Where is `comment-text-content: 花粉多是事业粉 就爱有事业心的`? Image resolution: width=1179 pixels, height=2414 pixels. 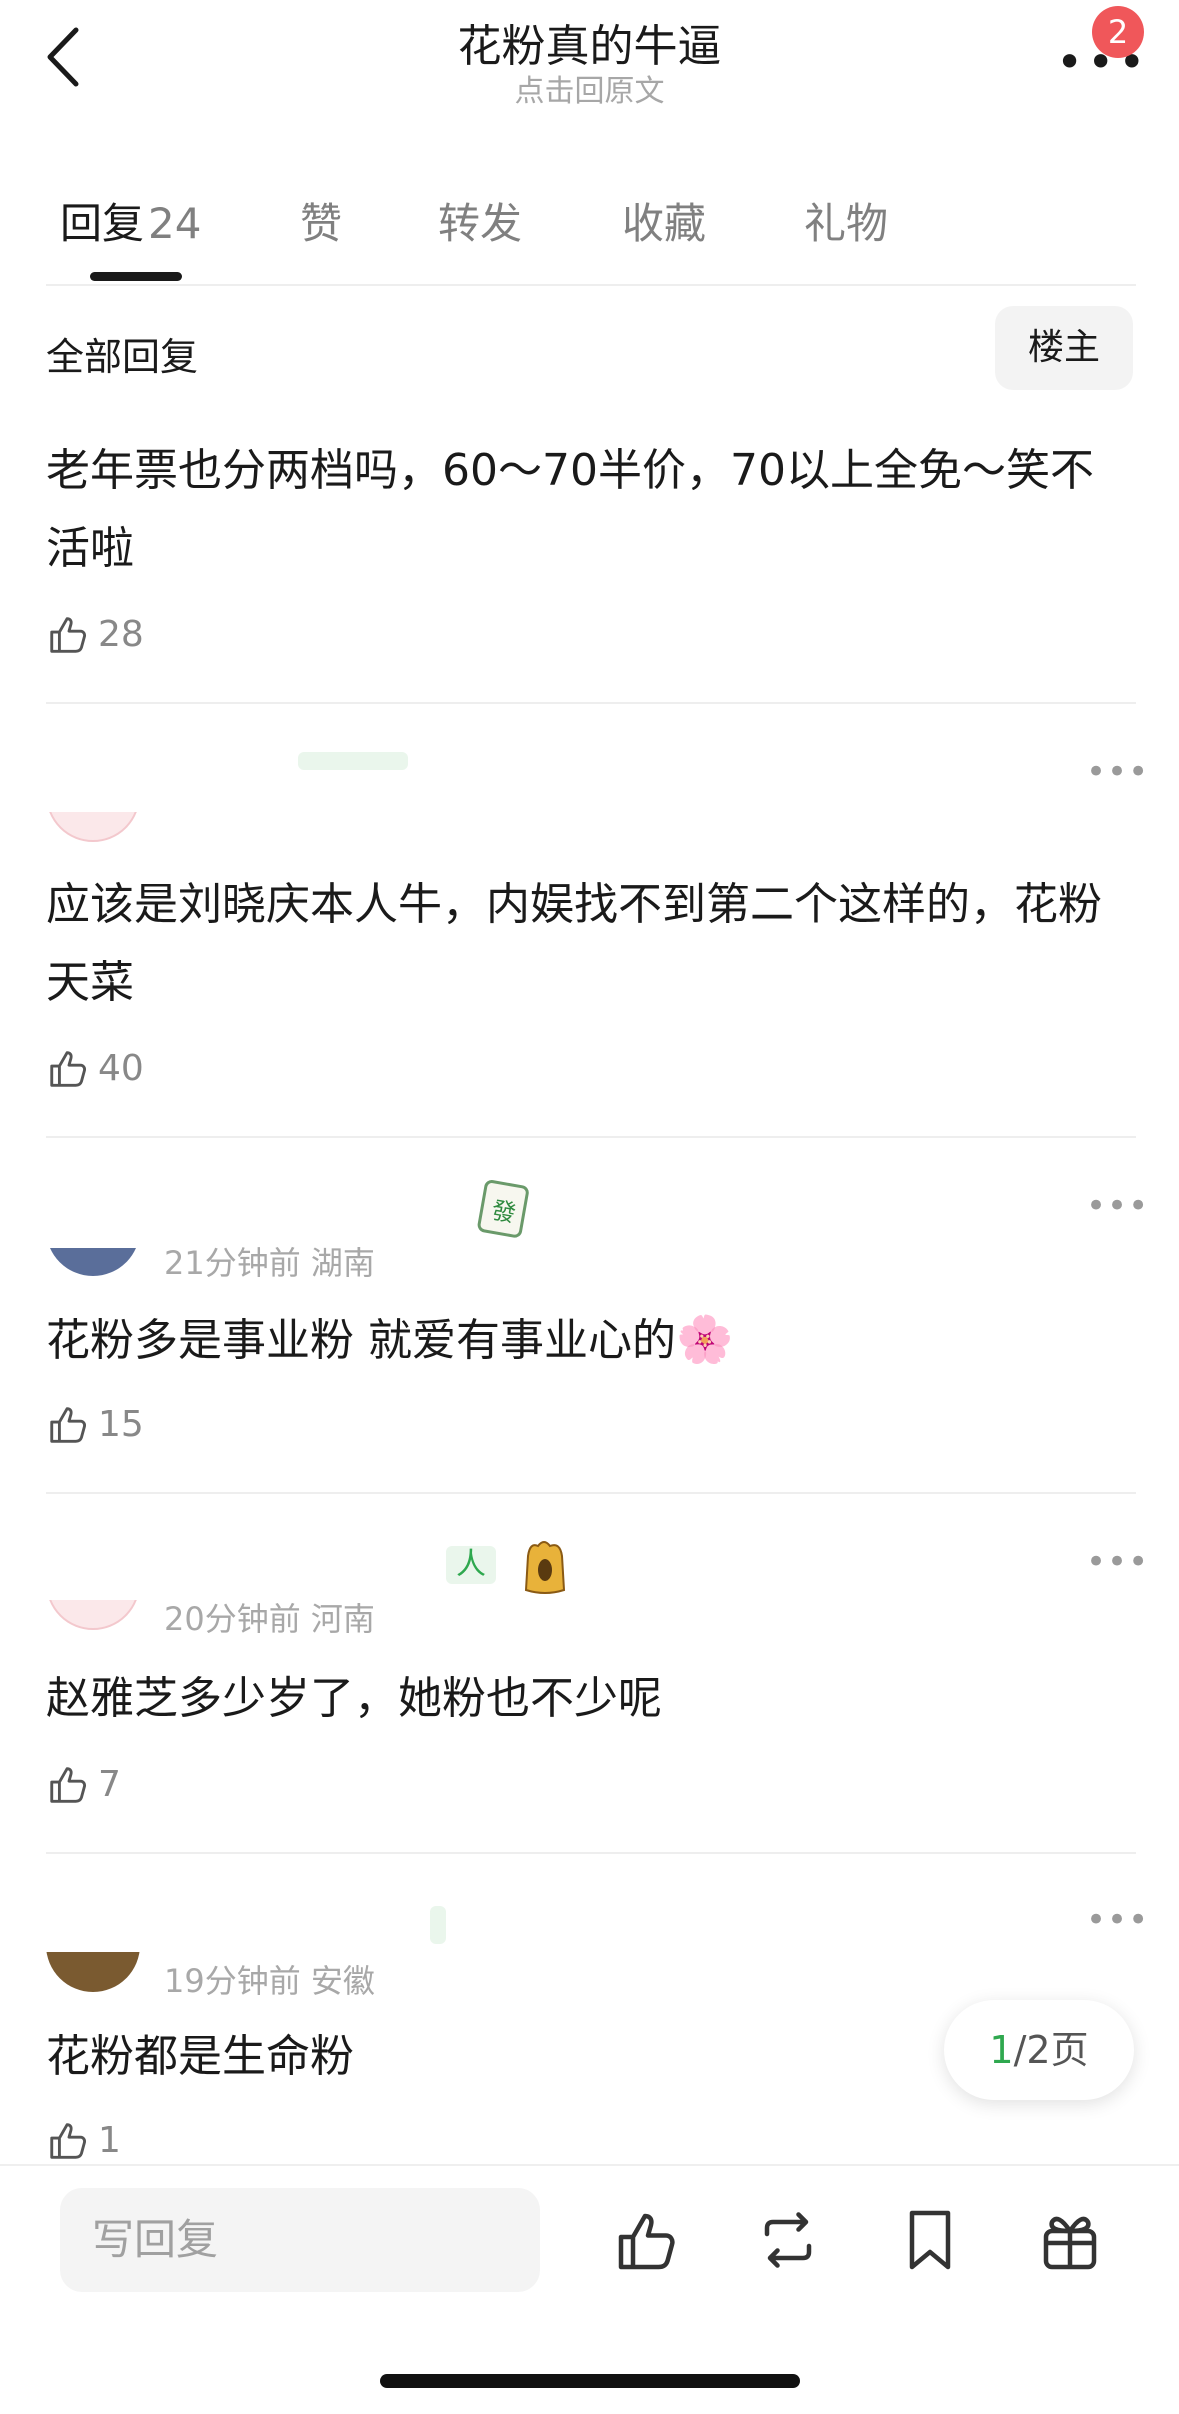 comment-text-content: 花粉多是事业粉 就爱有事业心的 is located at coordinates (361, 1340).